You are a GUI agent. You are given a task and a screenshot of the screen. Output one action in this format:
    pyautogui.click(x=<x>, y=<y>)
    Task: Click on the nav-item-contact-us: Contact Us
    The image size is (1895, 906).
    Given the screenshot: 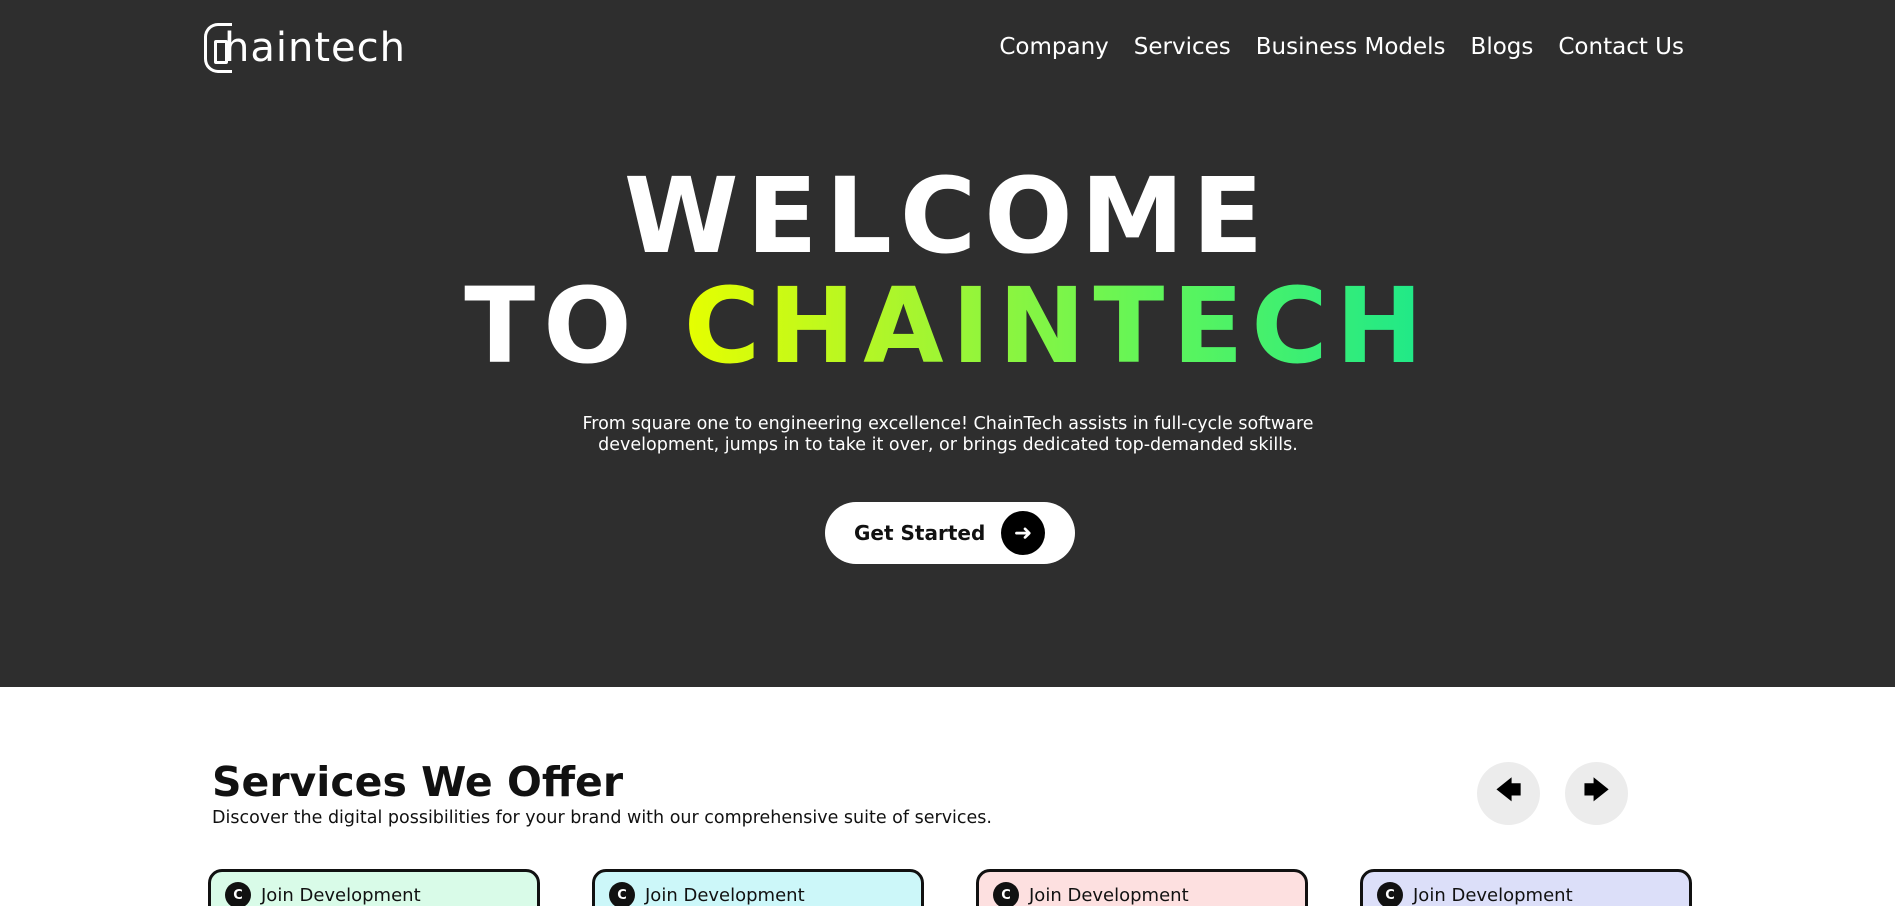 What is the action you would take?
    pyautogui.click(x=1621, y=47)
    